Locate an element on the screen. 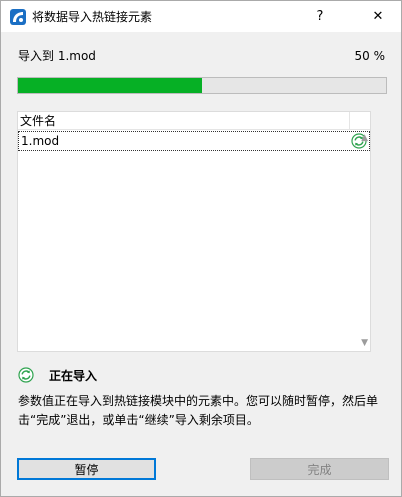 The width and height of the screenshot is (402, 497). done-button: 完成 is located at coordinates (319, 469).